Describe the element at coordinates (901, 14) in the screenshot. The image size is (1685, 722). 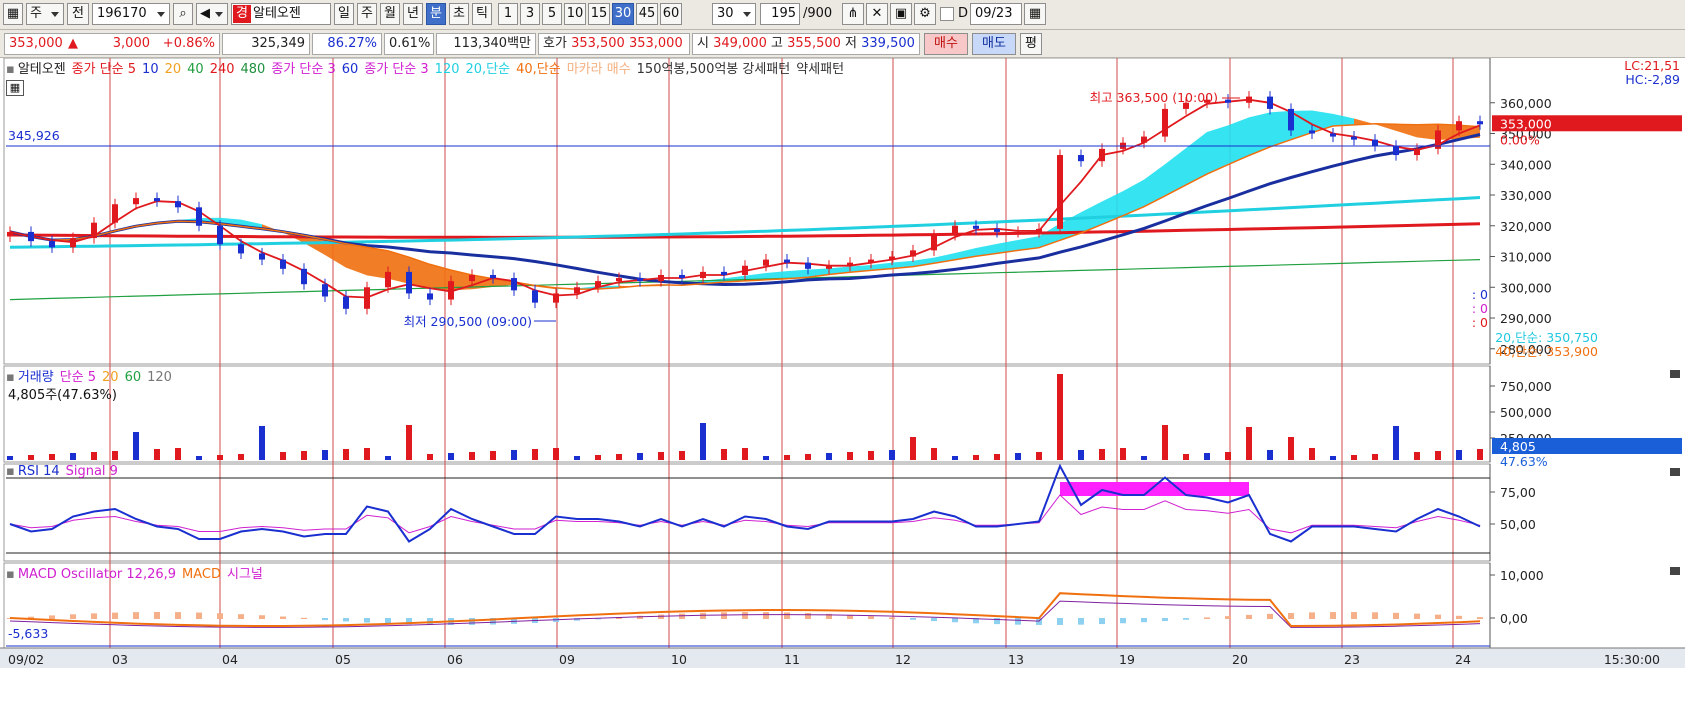
I see `save-icon: ▣` at that location.